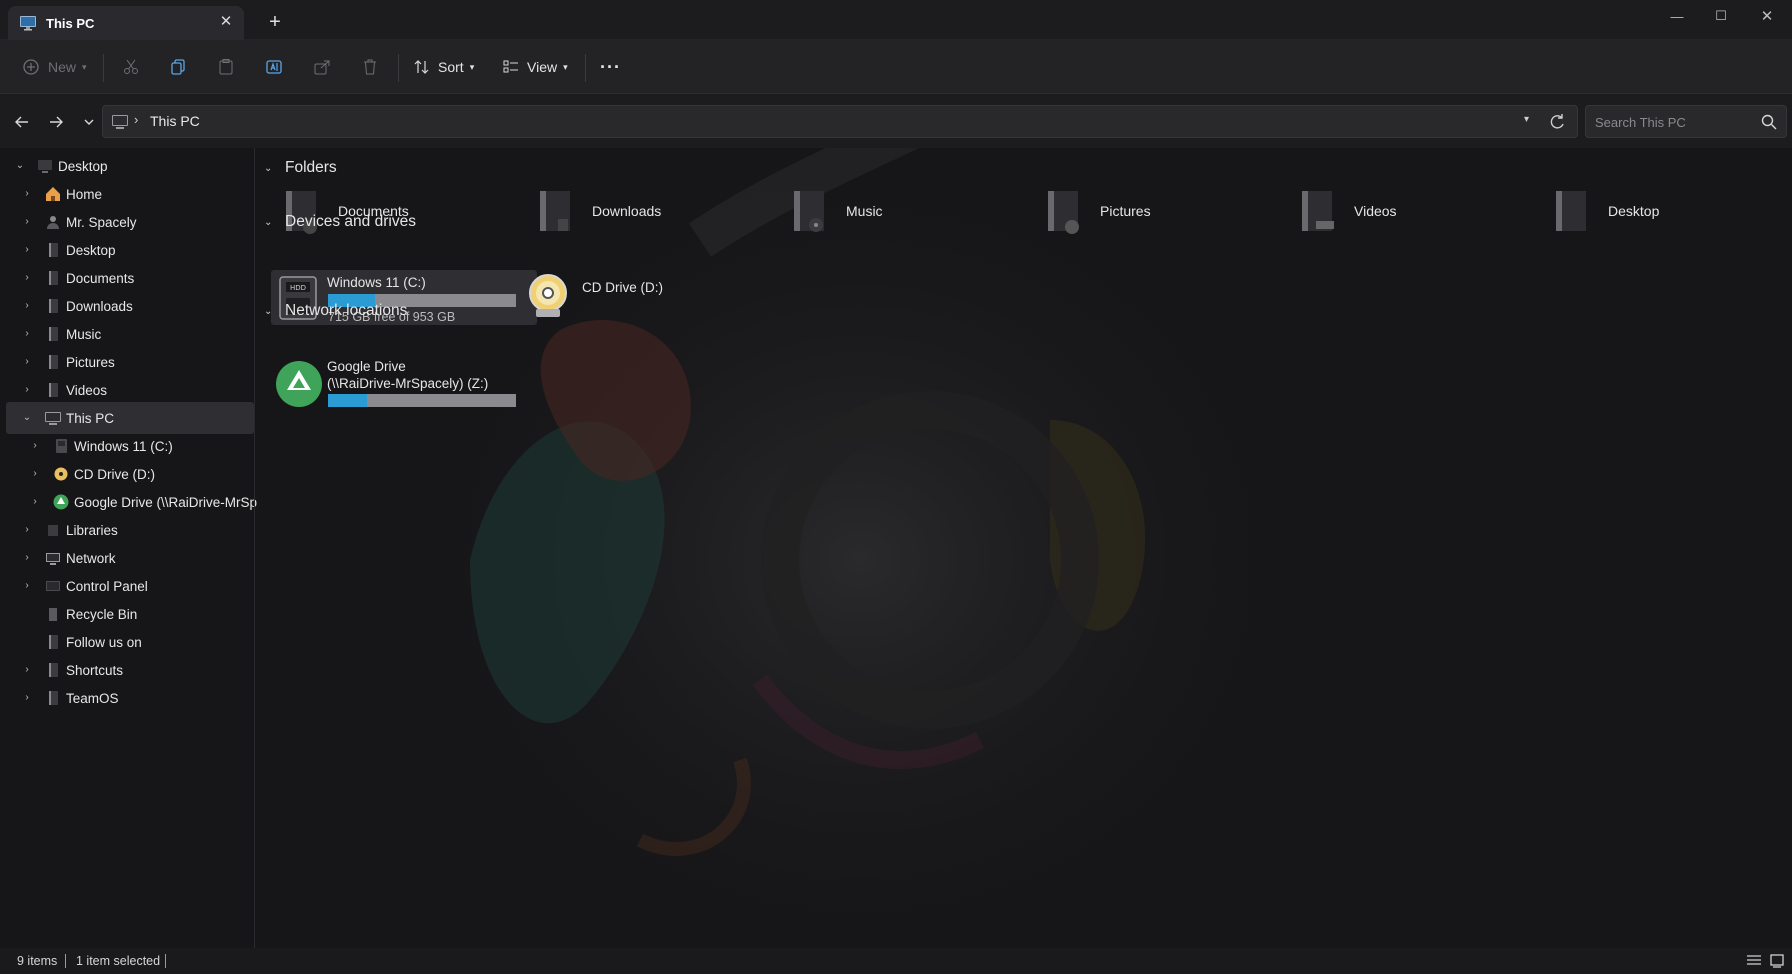 This screenshot has height=974, width=1792. Describe the element at coordinates (1346, 211) in the screenshot. I see `folder-videos: Videos` at that location.